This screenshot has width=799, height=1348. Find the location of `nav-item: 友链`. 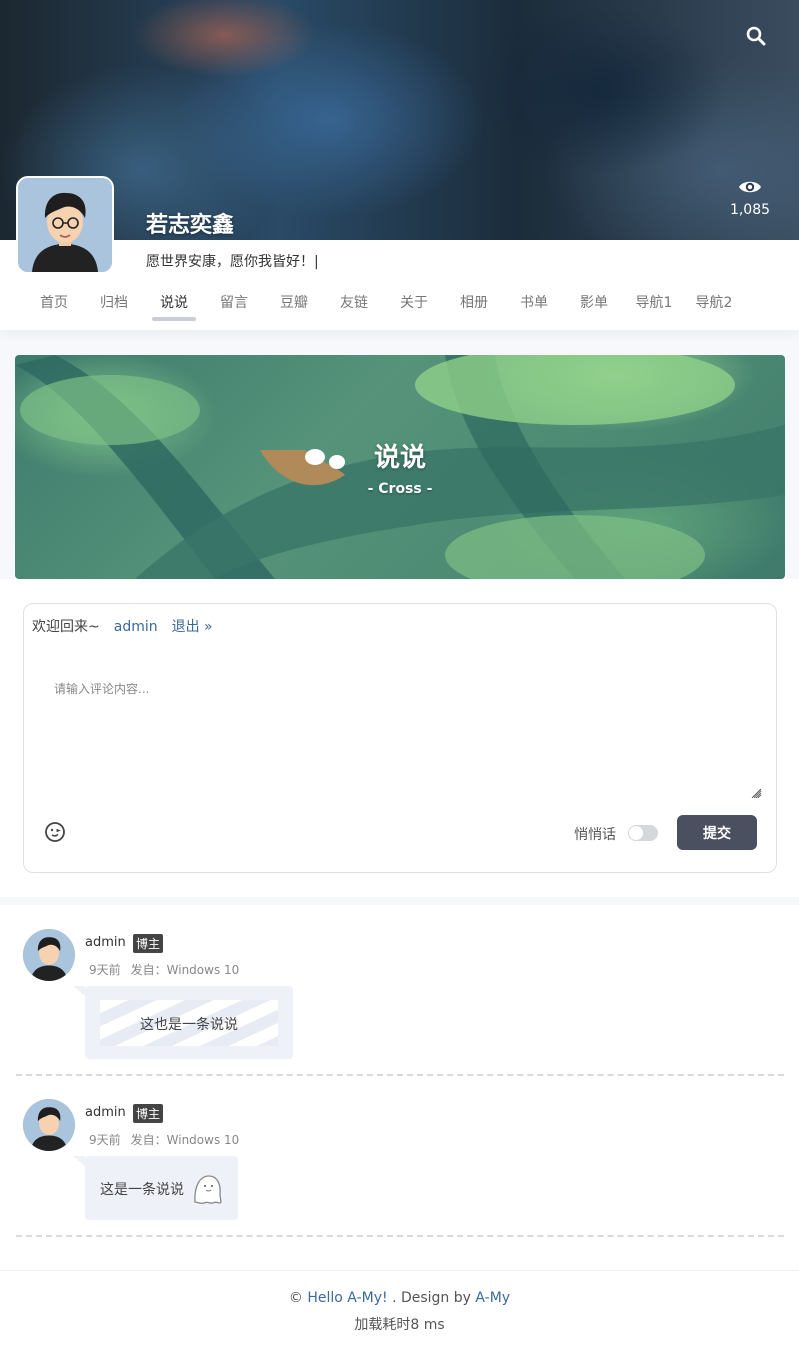

nav-item: 友链 is located at coordinates (354, 307).